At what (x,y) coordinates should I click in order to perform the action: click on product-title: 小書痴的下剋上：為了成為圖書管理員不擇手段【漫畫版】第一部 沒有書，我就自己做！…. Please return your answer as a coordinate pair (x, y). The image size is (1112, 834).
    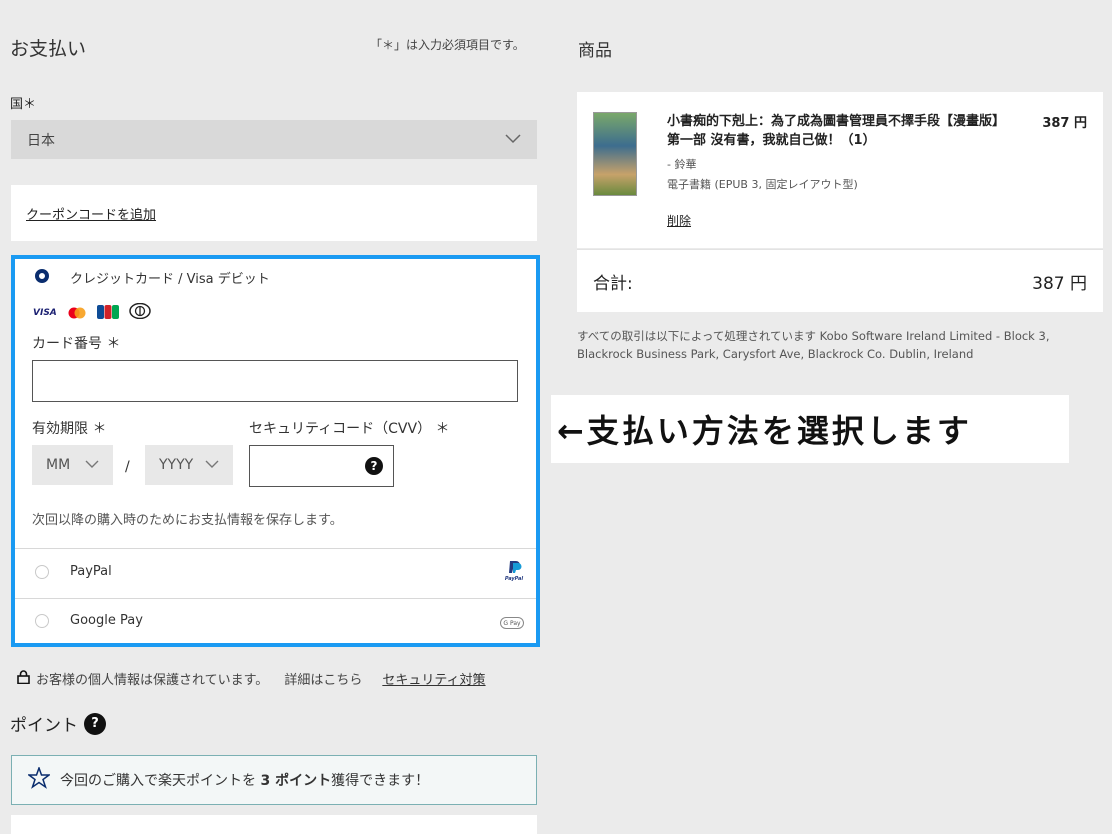
    Looking at the image, I should click on (839, 131).